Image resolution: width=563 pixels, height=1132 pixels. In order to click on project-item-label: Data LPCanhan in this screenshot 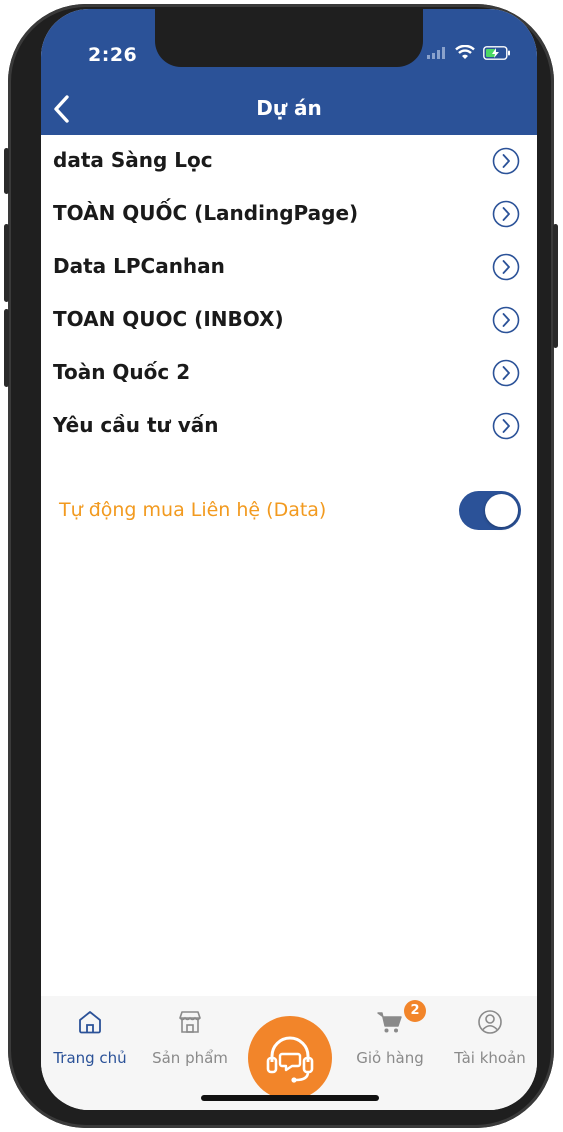, I will do `click(139, 266)`.